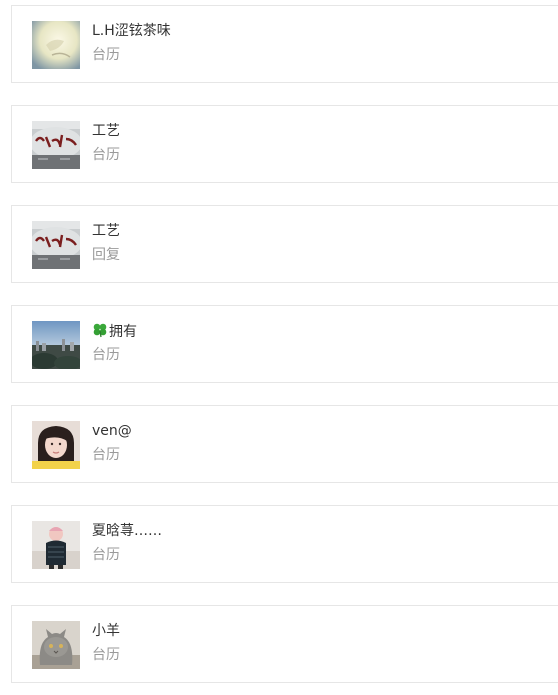 The width and height of the screenshot is (558, 695). I want to click on list-item: 拥有 台历, so click(284, 344).